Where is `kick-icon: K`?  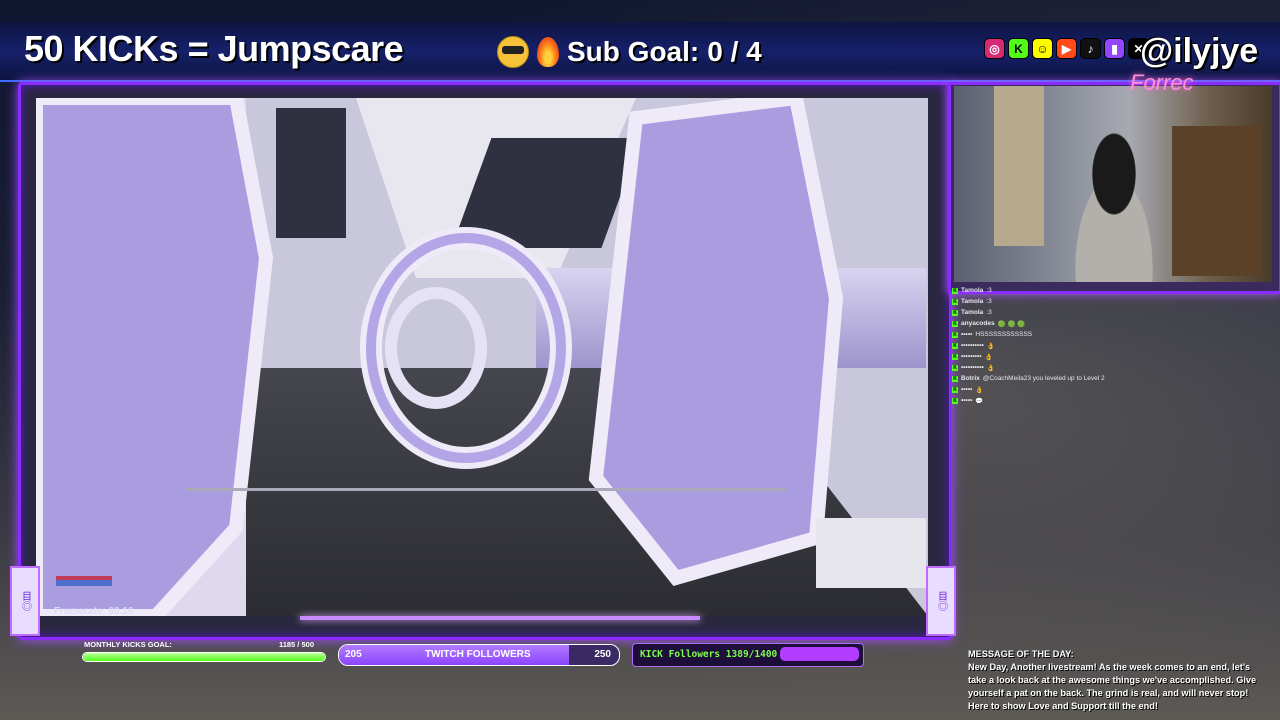 kick-icon: K is located at coordinates (1018, 48).